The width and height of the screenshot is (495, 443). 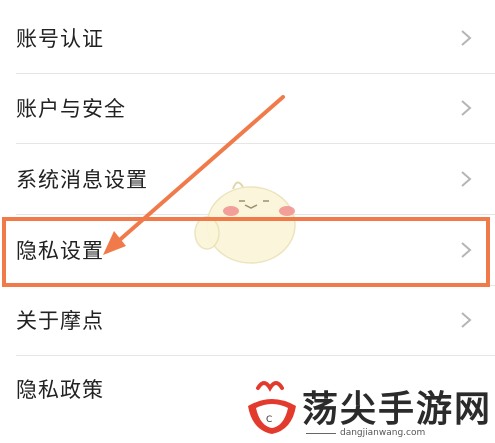 I want to click on watermark-rule, so click(x=321, y=433).